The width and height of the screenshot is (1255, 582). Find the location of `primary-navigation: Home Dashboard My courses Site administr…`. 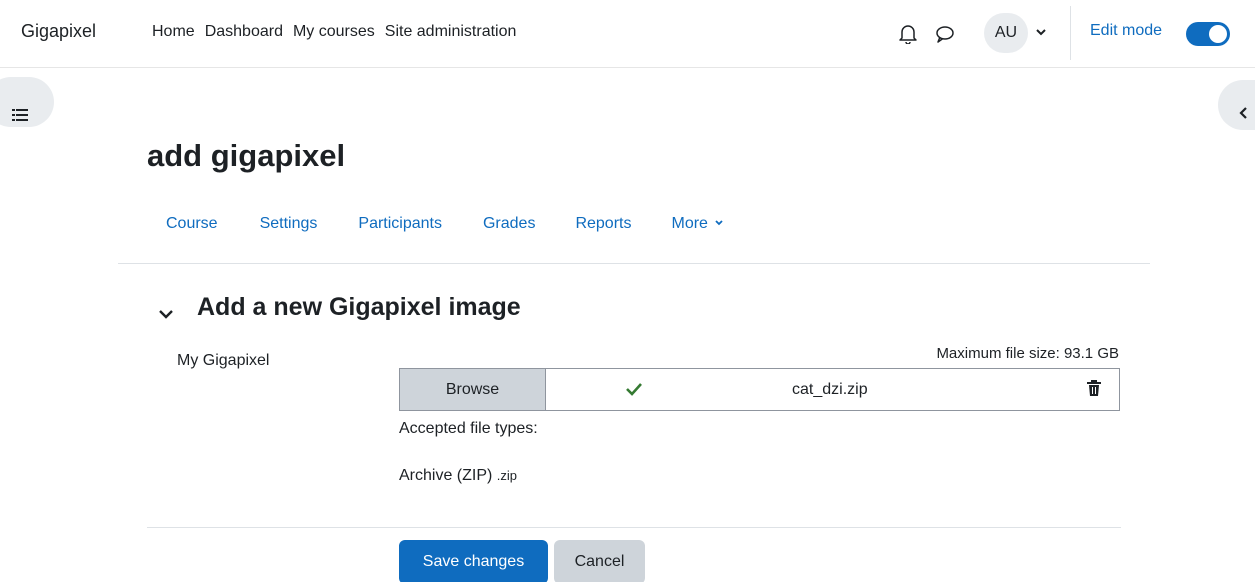

primary-navigation: Home Dashboard My courses Site administr… is located at coordinates (339, 32).